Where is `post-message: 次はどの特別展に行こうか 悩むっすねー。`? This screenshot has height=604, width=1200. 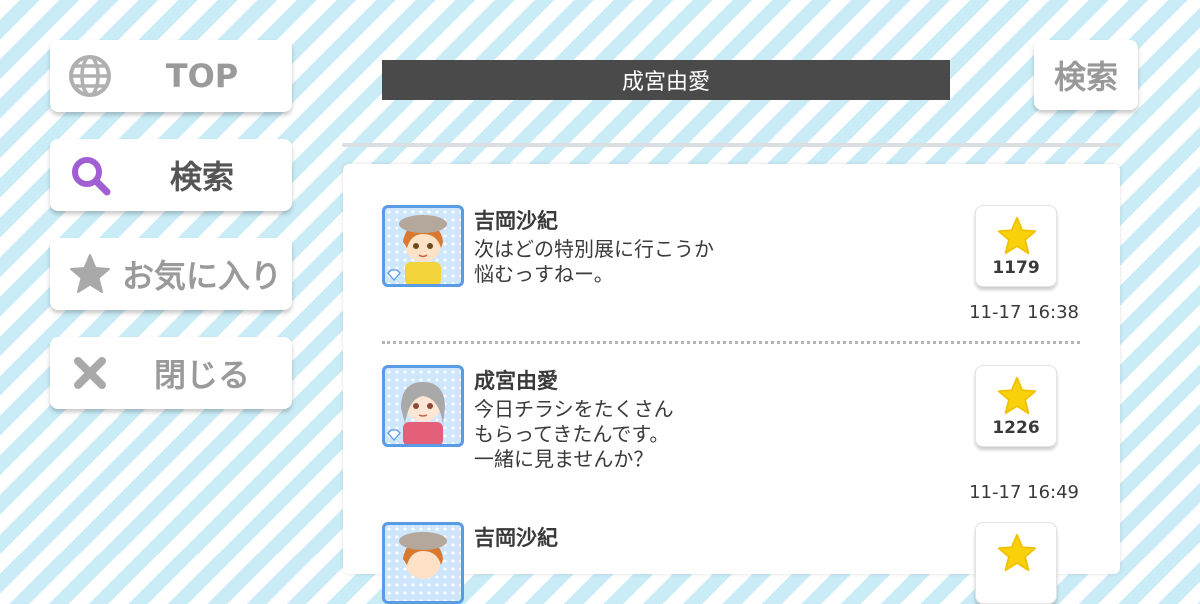
post-message: 次はどの特別展に行こうか 悩むっすねー。 is located at coordinates (594, 261).